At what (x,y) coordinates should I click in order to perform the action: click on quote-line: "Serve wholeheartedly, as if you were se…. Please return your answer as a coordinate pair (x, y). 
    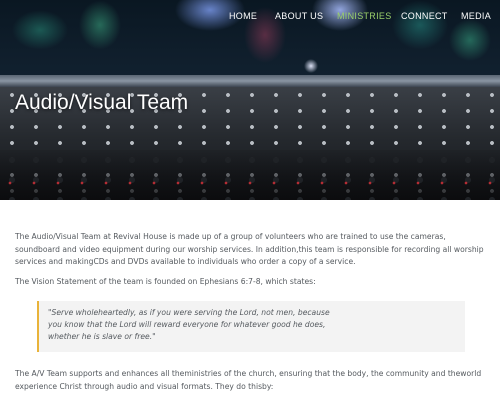
    Looking at the image, I should click on (189, 312).